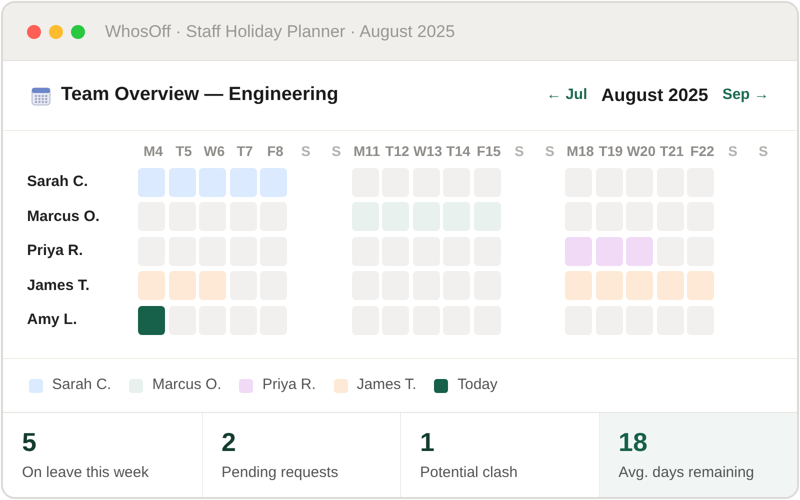 The height and width of the screenshot is (500, 800). Describe the element at coordinates (58, 182) in the screenshot. I see `employee-name: Sarah C.` at that location.